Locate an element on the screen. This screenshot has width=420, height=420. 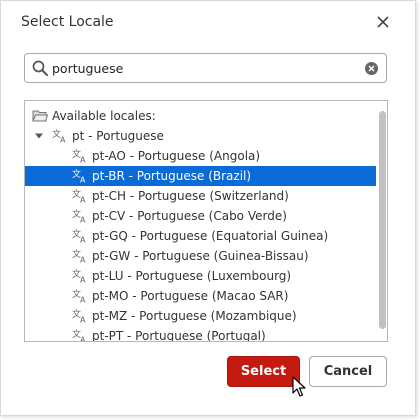
locale-item-pt-ao: 文 A pt-AO - Portuguese (Angola) is located at coordinates (200, 156).